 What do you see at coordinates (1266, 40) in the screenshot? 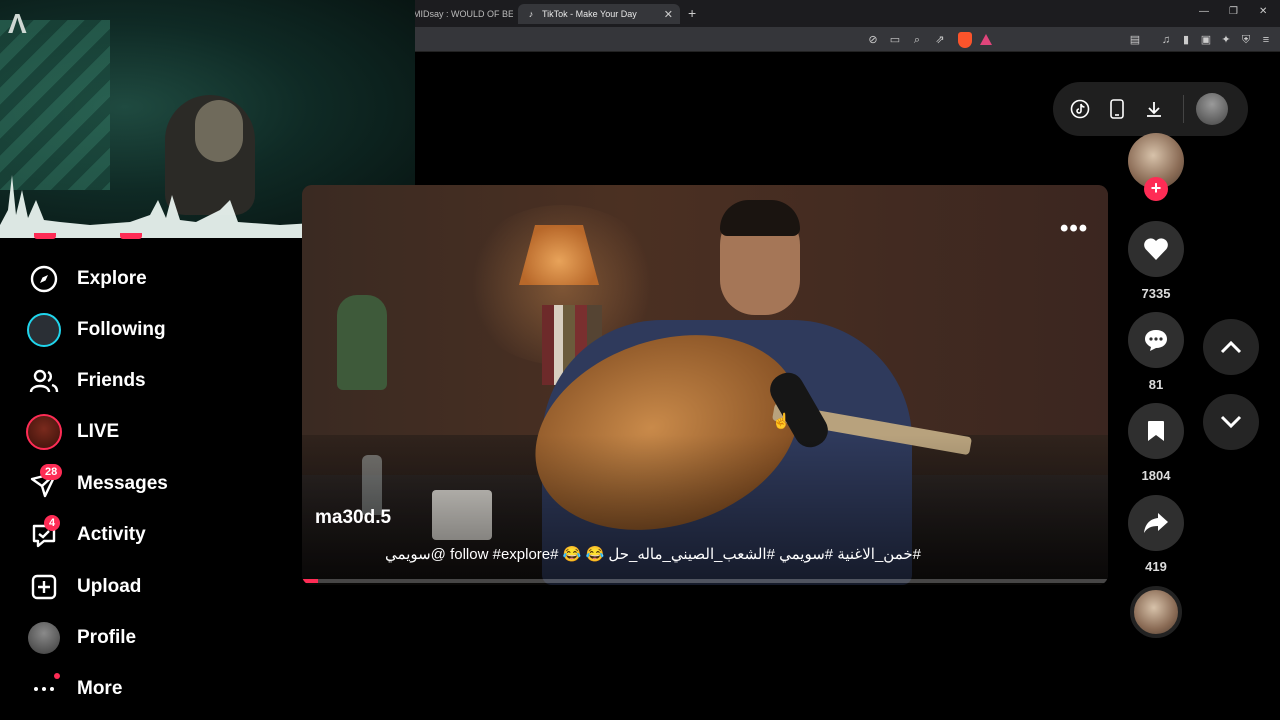
I see `menu-icon: ≡` at bounding box center [1266, 40].